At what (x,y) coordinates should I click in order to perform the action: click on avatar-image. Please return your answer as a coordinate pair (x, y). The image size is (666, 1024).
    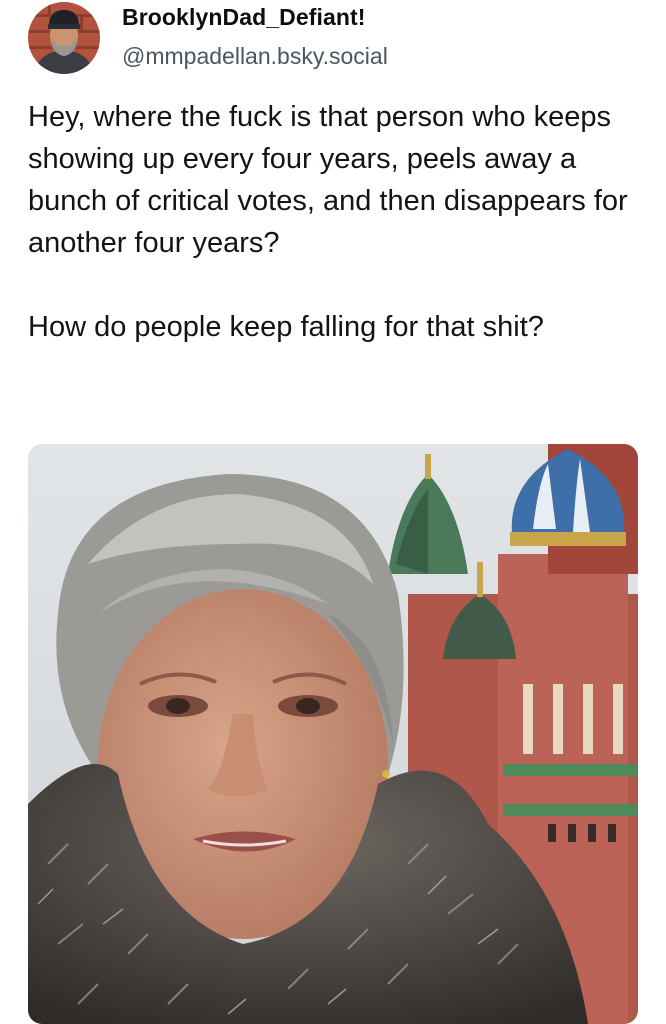
    Looking at the image, I should click on (64, 38).